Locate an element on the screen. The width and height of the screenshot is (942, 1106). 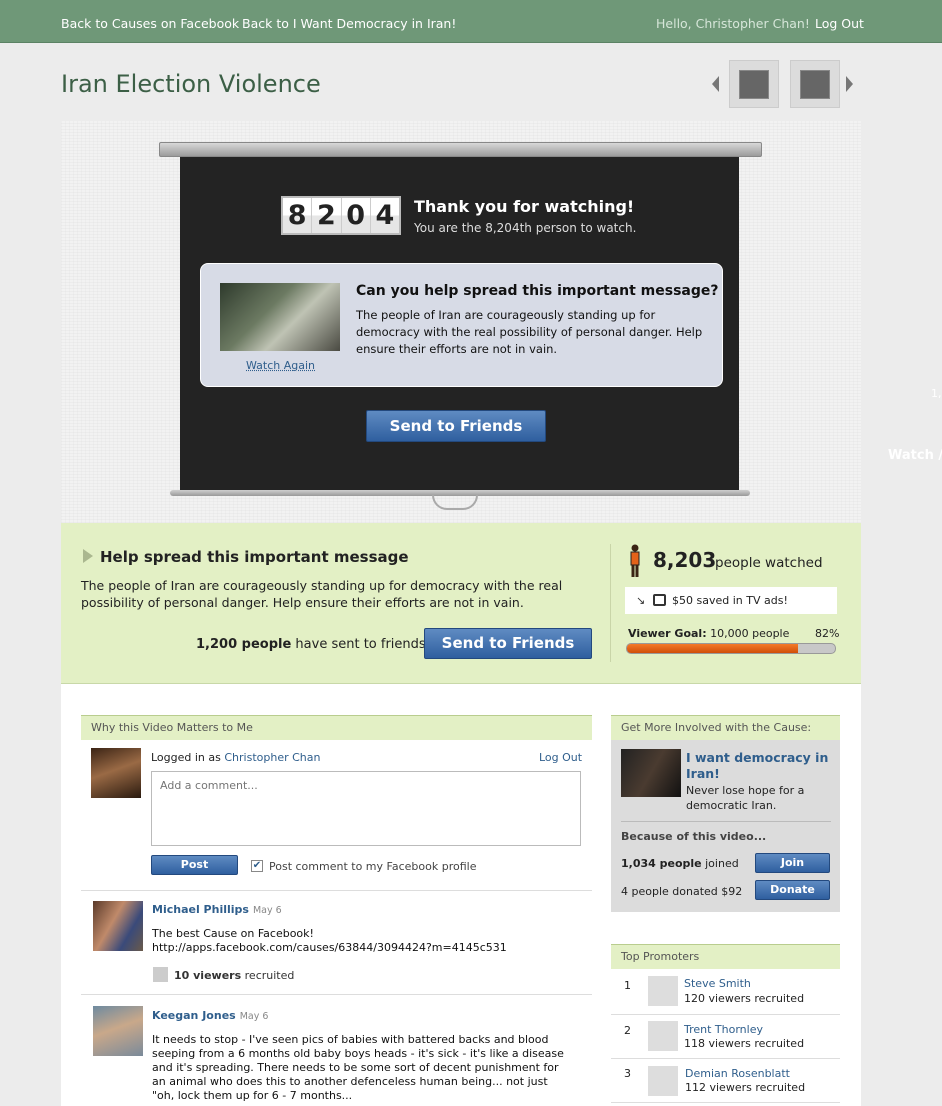
viewer-goal-progress-bar is located at coordinates (731, 648).